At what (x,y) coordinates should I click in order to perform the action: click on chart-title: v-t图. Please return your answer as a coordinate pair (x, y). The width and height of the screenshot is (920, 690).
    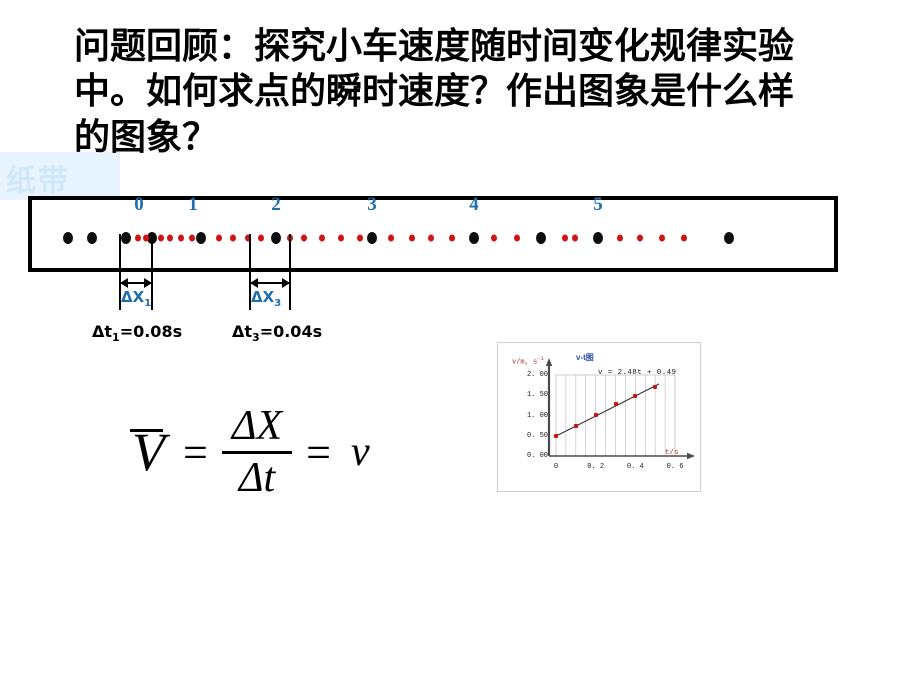
    Looking at the image, I should click on (585, 357).